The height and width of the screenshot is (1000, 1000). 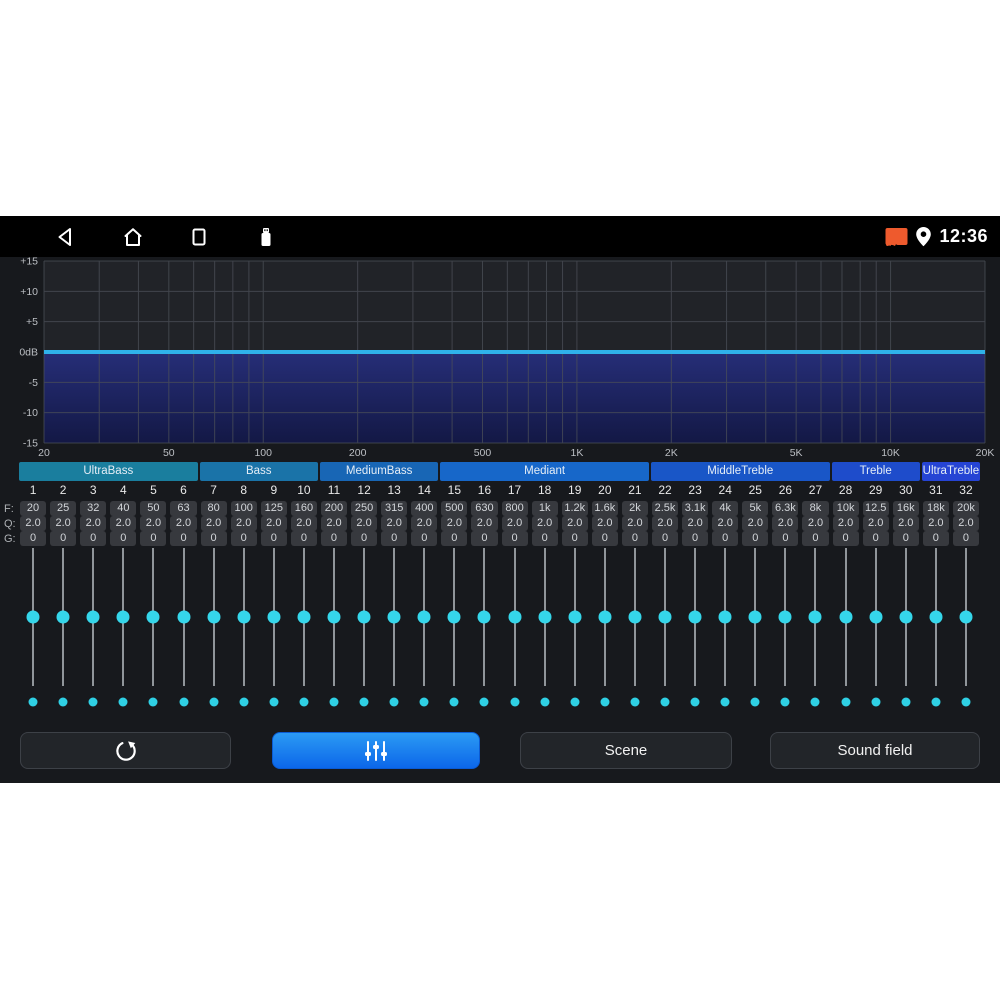 I want to click on freq-value-chip: 32, so click(x=93, y=508).